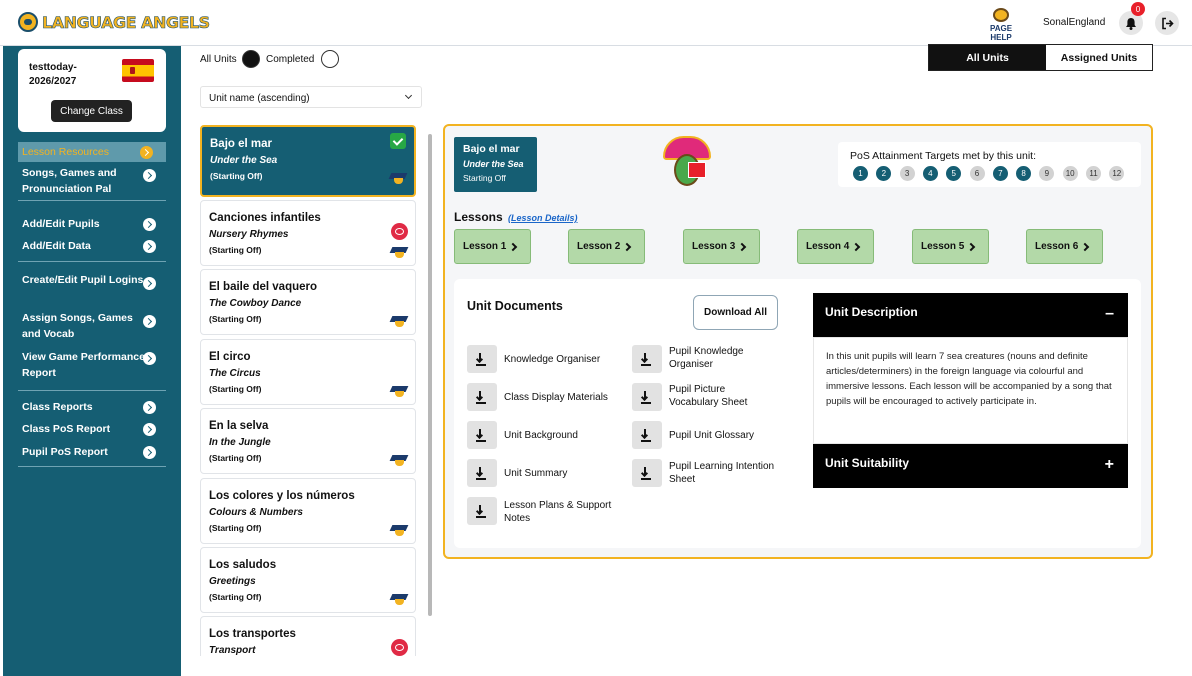 The height and width of the screenshot is (676, 1192). What do you see at coordinates (89, 407) in the screenshot?
I see `sidebar-item-class-reports: Class Reports` at bounding box center [89, 407].